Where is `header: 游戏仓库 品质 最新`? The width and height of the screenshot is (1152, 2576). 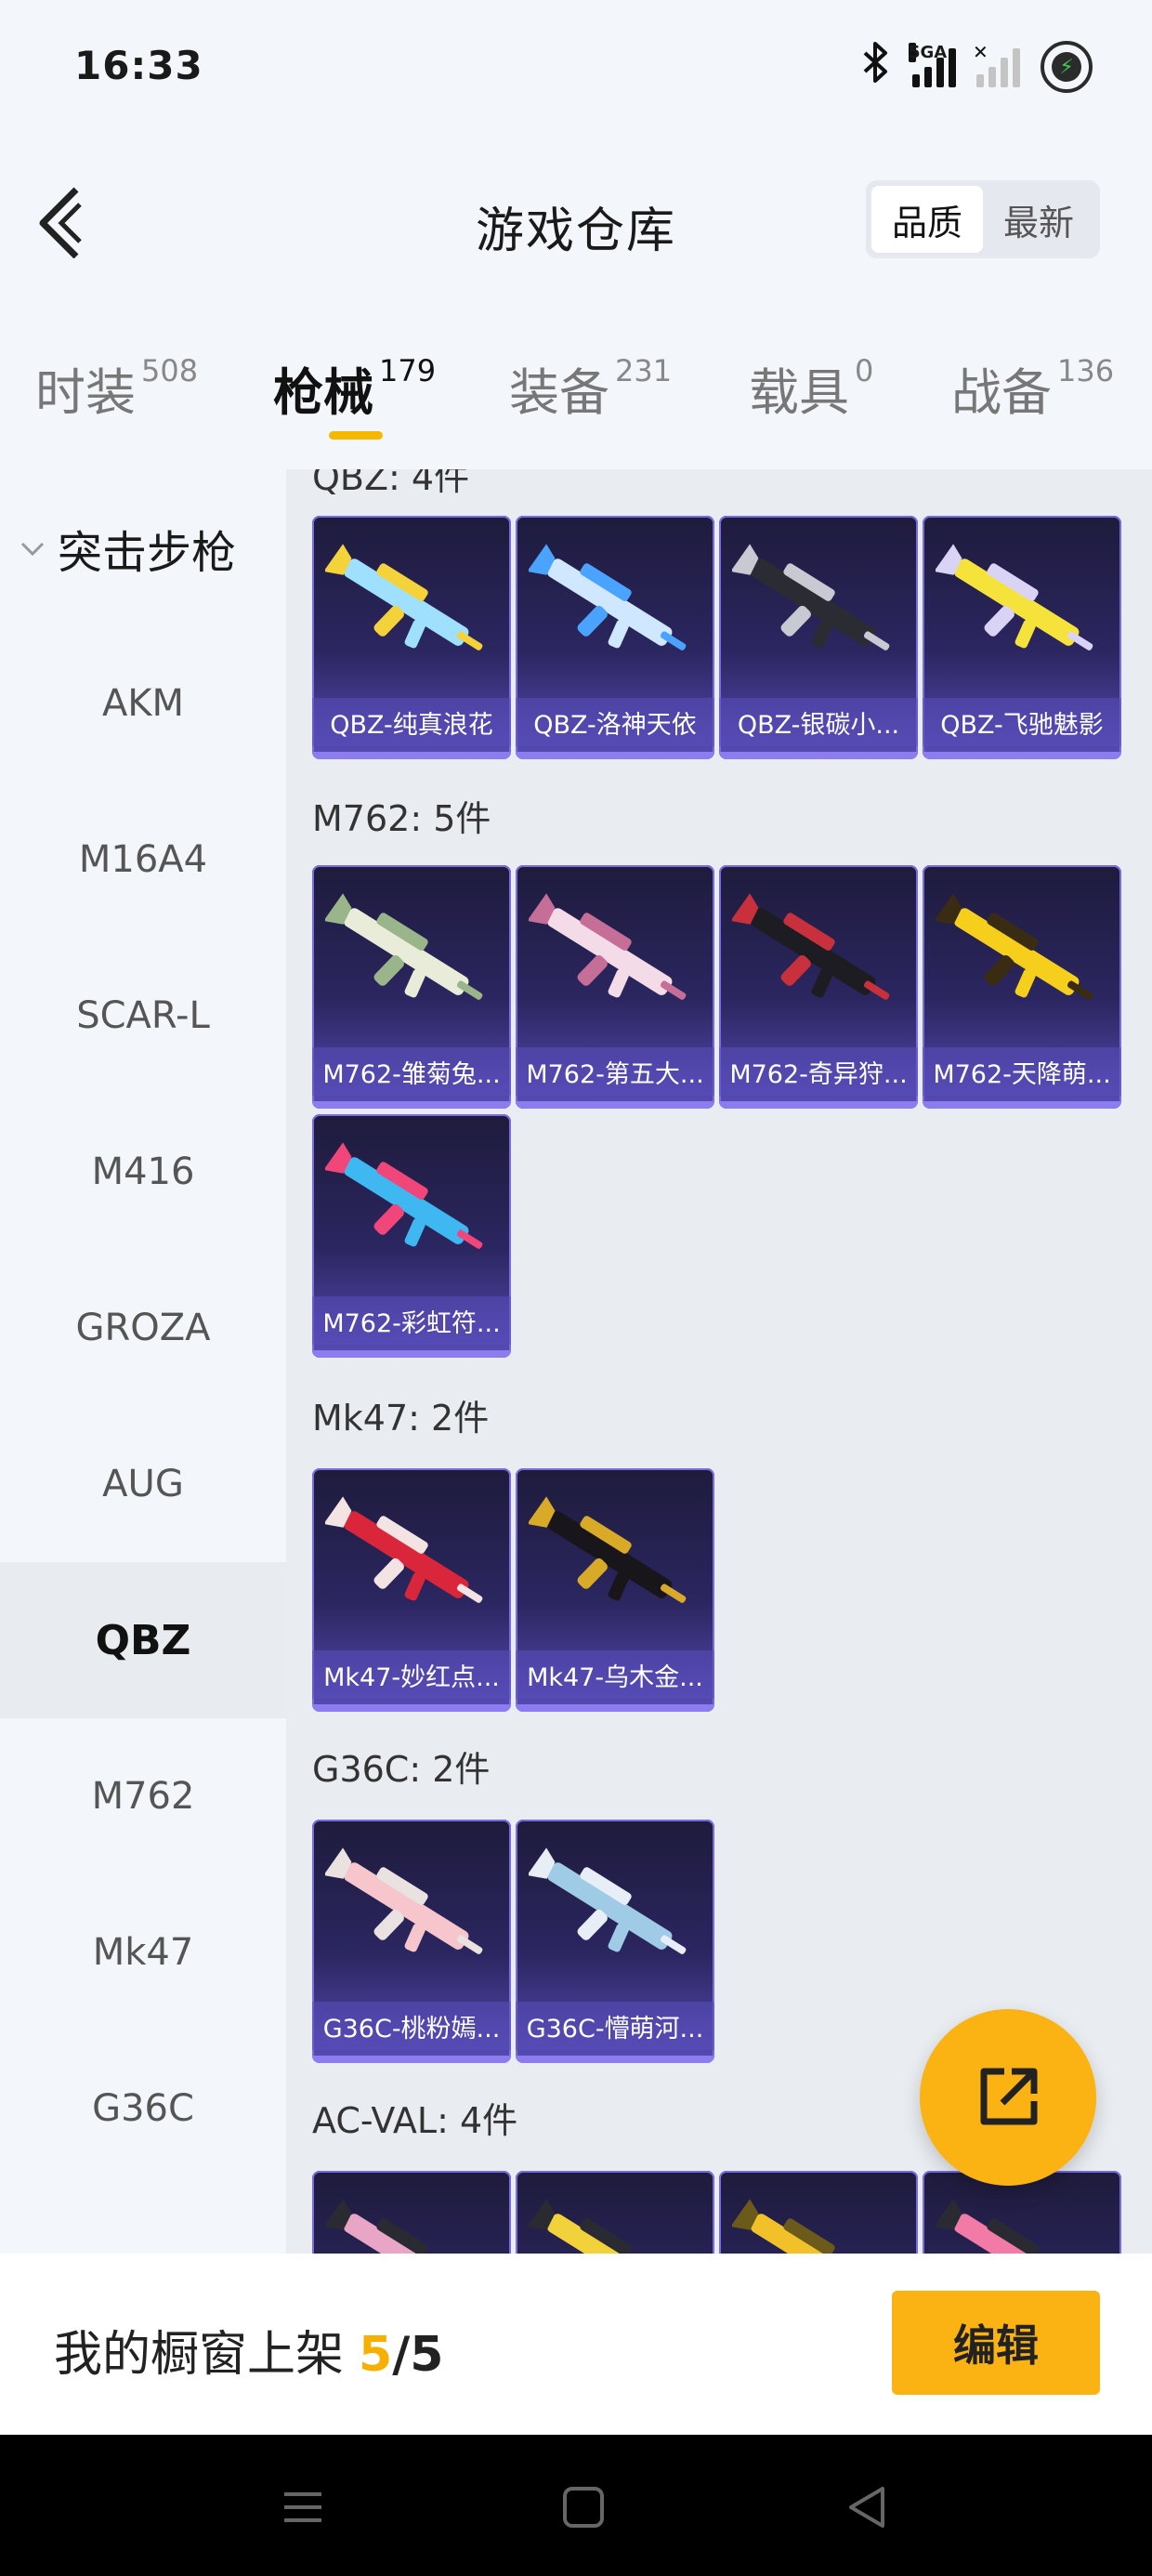 header: 游戏仓库 品质 最新 is located at coordinates (576, 223).